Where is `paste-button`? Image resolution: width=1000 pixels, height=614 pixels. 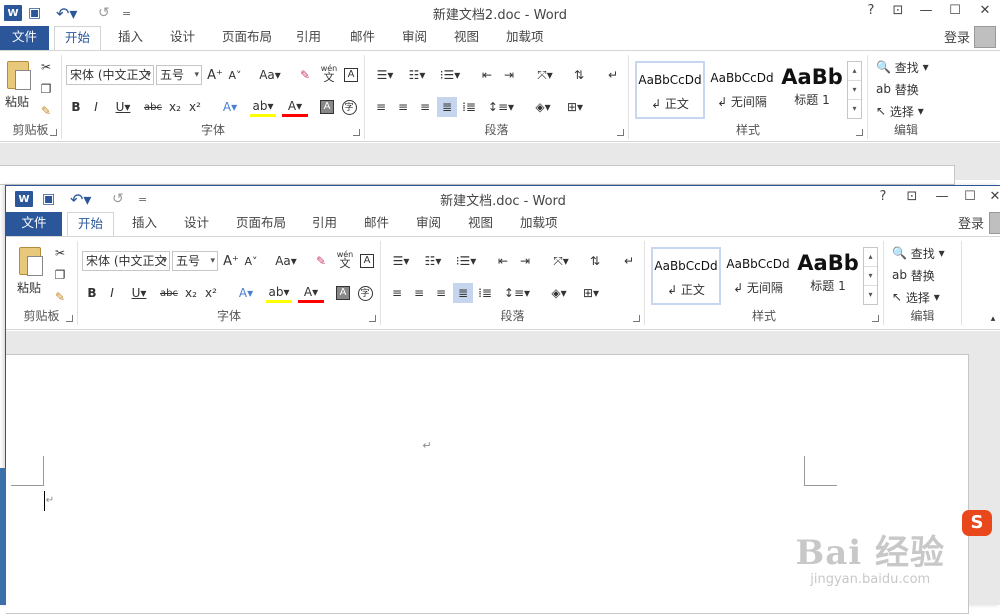
paste-button is located at coordinates (18, 76).